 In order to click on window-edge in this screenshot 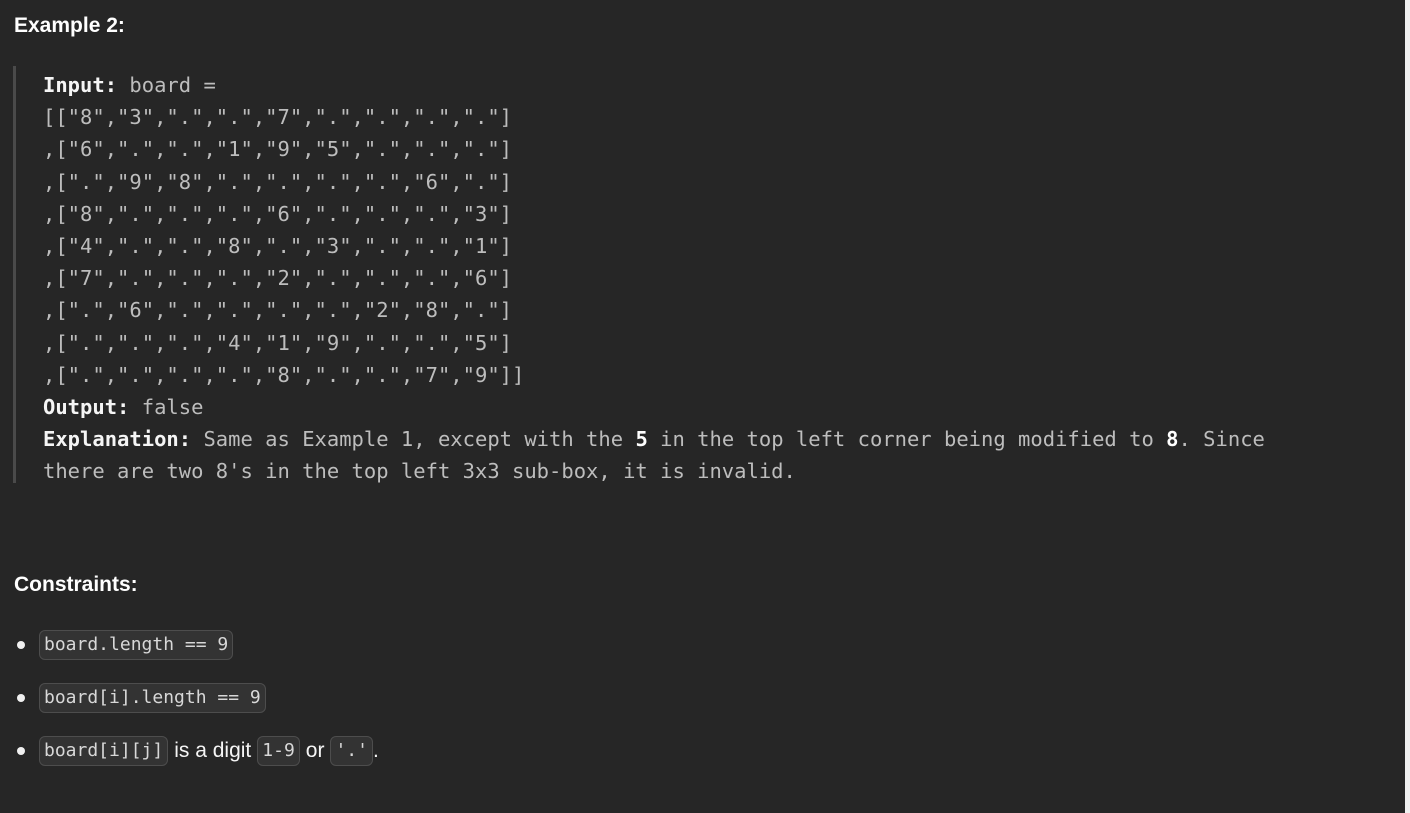, I will do `click(1407, 406)`.